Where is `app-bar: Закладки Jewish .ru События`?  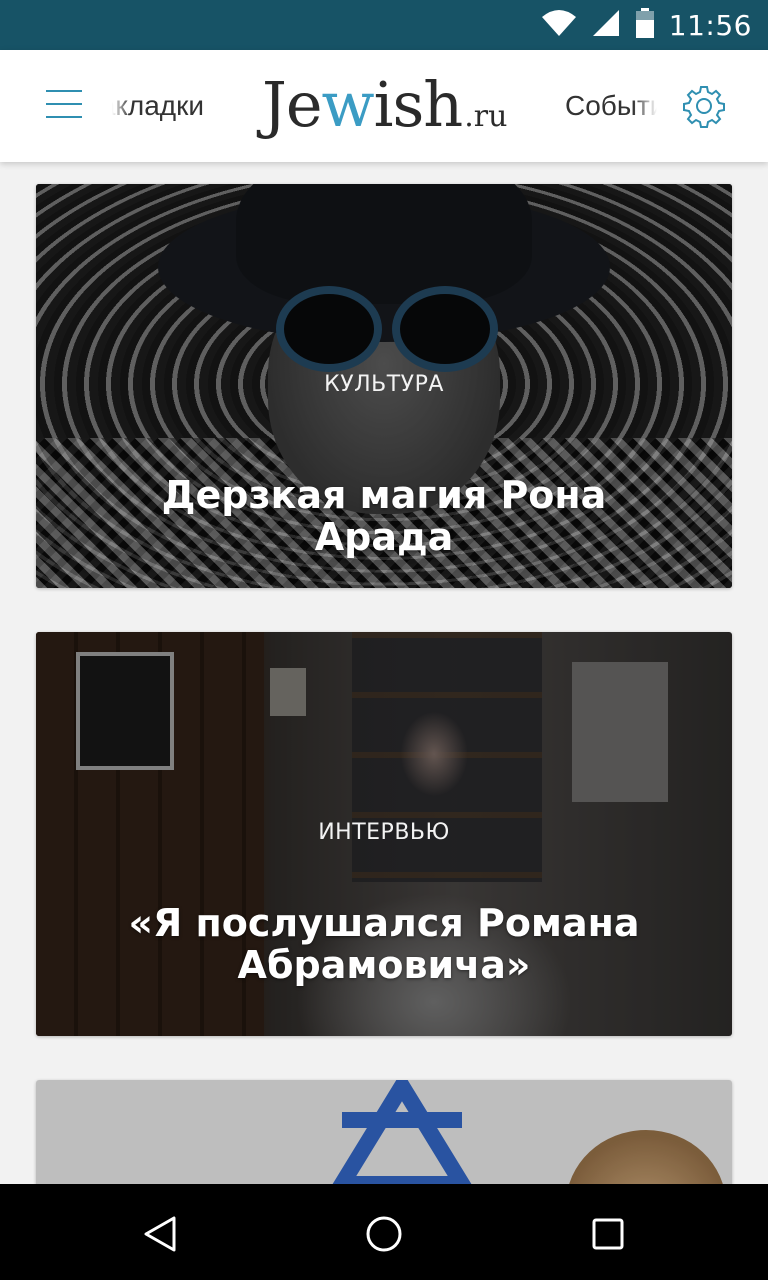 app-bar: Закладки Jewish .ru События is located at coordinates (384, 106).